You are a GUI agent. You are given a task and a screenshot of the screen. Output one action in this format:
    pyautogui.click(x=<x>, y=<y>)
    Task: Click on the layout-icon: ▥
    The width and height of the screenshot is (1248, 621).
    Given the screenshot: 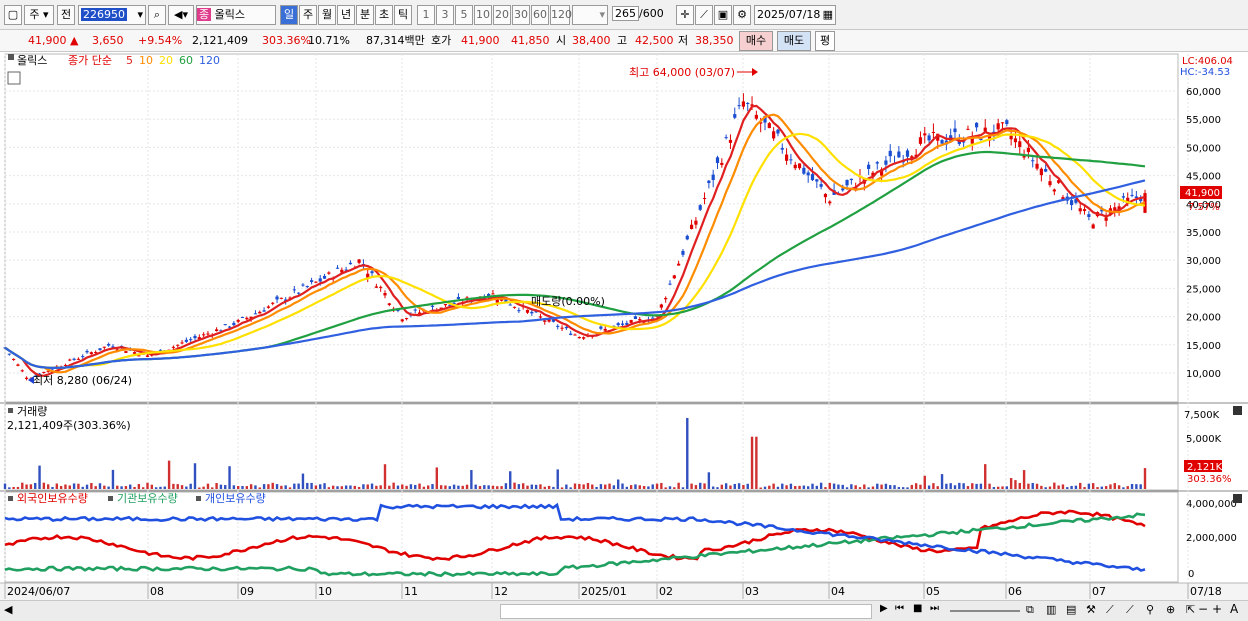 What is the action you would take?
    pyautogui.click(x=1051, y=609)
    